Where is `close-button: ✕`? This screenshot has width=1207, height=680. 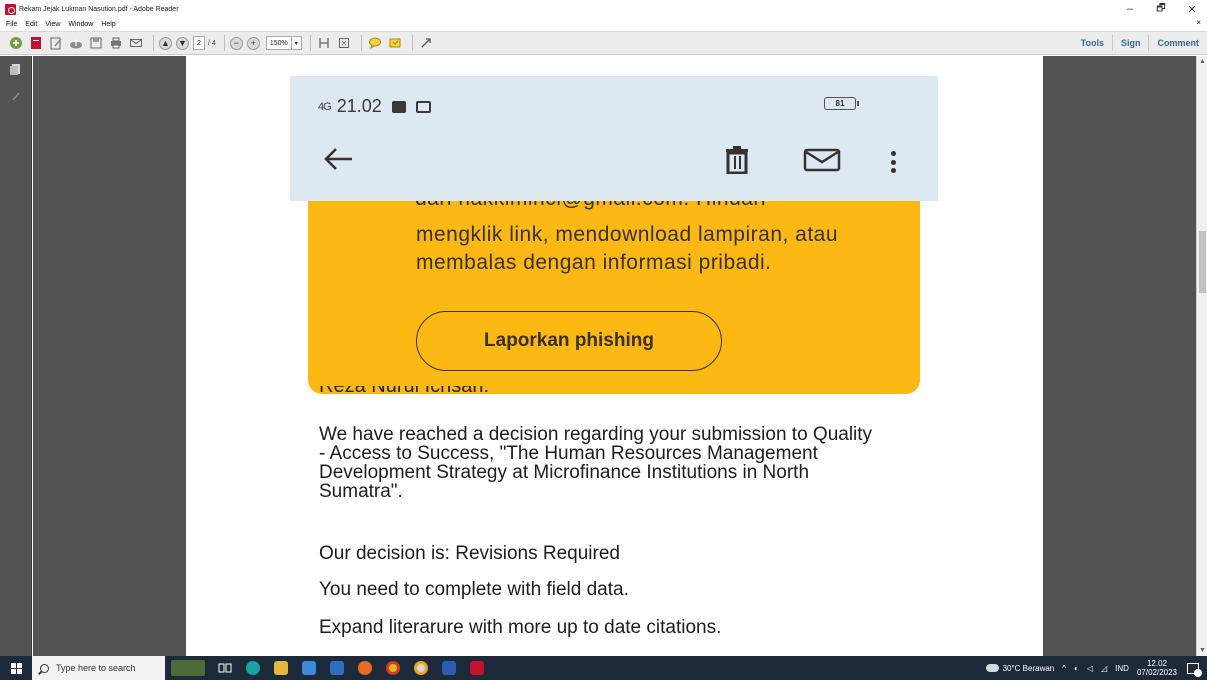 close-button: ✕ is located at coordinates (1192, 9).